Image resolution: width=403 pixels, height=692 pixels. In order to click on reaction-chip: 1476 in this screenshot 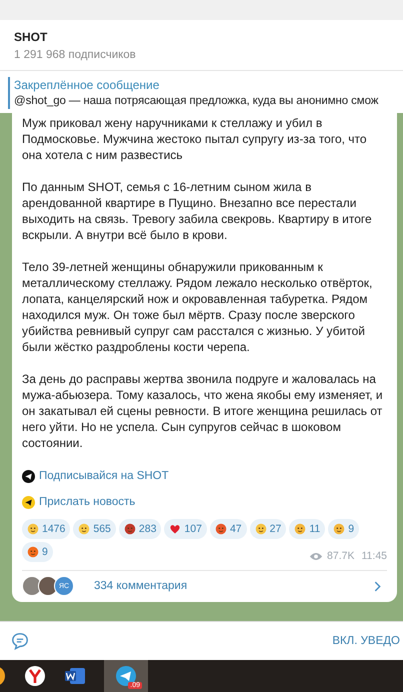, I will do `click(46, 529)`.